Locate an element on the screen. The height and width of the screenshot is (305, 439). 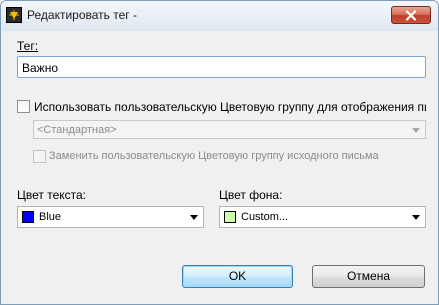
color-group-select-value: <Стандартная> is located at coordinates (77, 130).